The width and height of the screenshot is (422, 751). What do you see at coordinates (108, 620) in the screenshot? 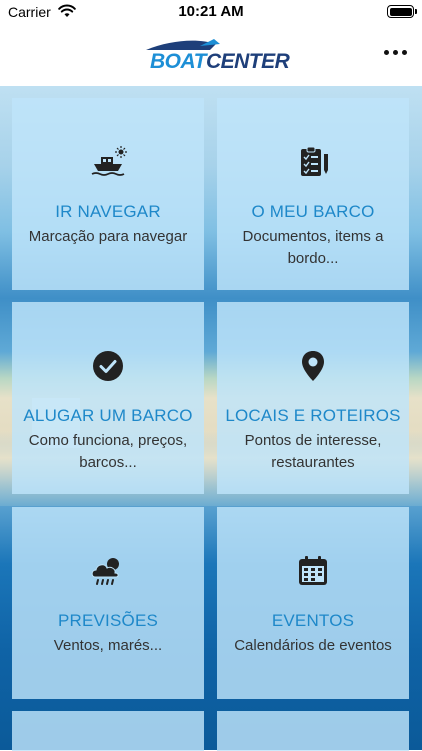
I see `tile-title: PREVISÕES` at bounding box center [108, 620].